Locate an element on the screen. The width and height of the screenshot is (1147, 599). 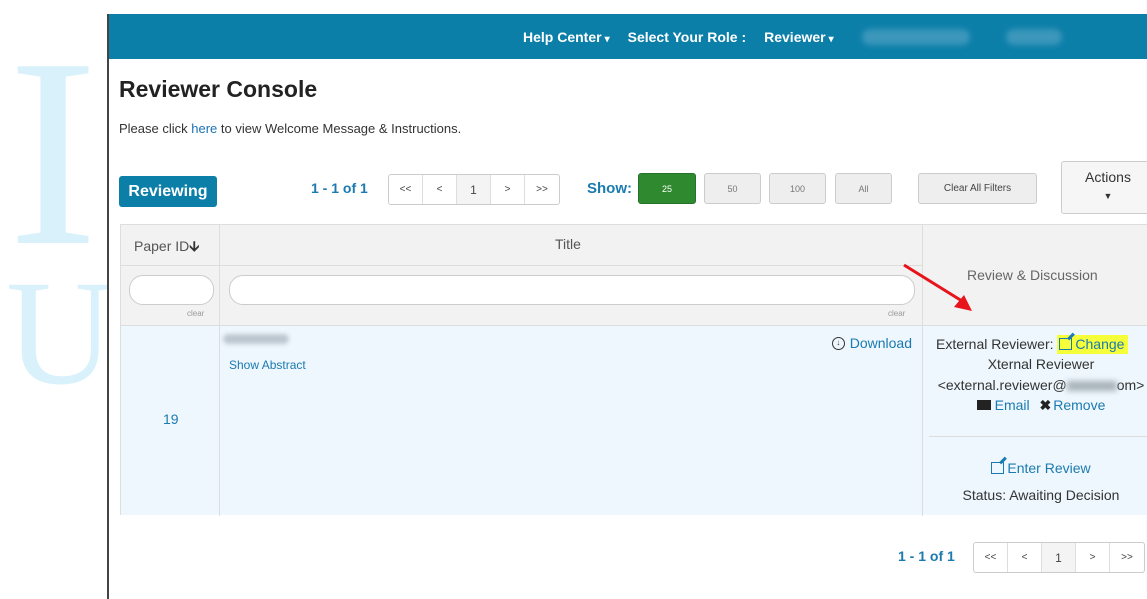
sort-down-icon: 🡫 is located at coordinates (194, 246).